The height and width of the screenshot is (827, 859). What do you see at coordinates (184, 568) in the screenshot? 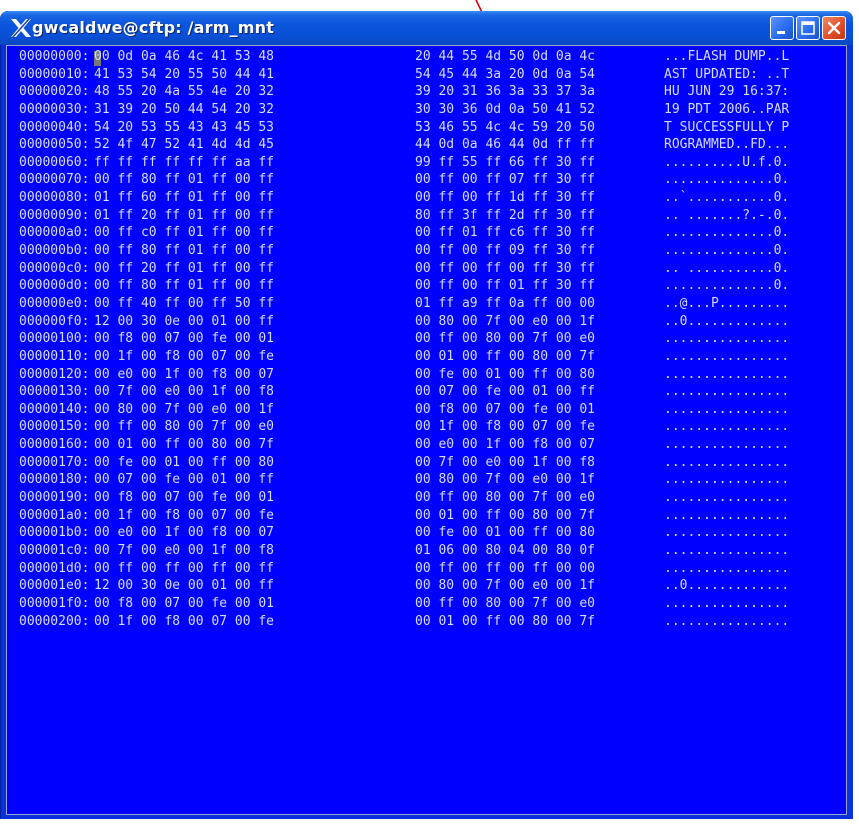
I see `dump-hex-left: 00 ff 00 ff 00 ff 00 ff` at bounding box center [184, 568].